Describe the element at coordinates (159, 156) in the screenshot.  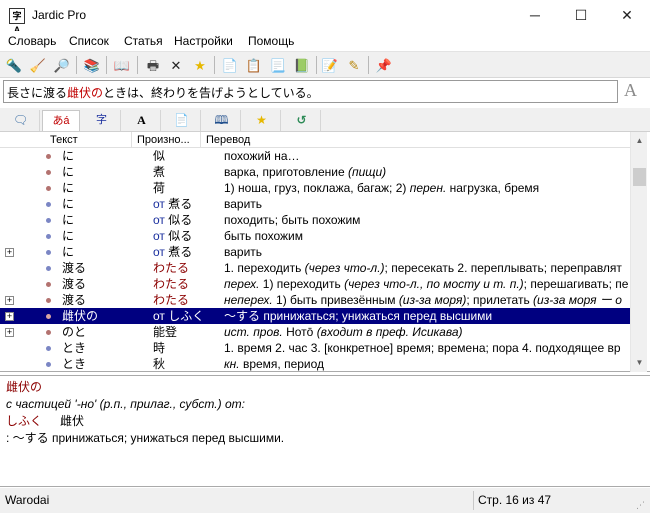
I see `cell-reading: 似` at that location.